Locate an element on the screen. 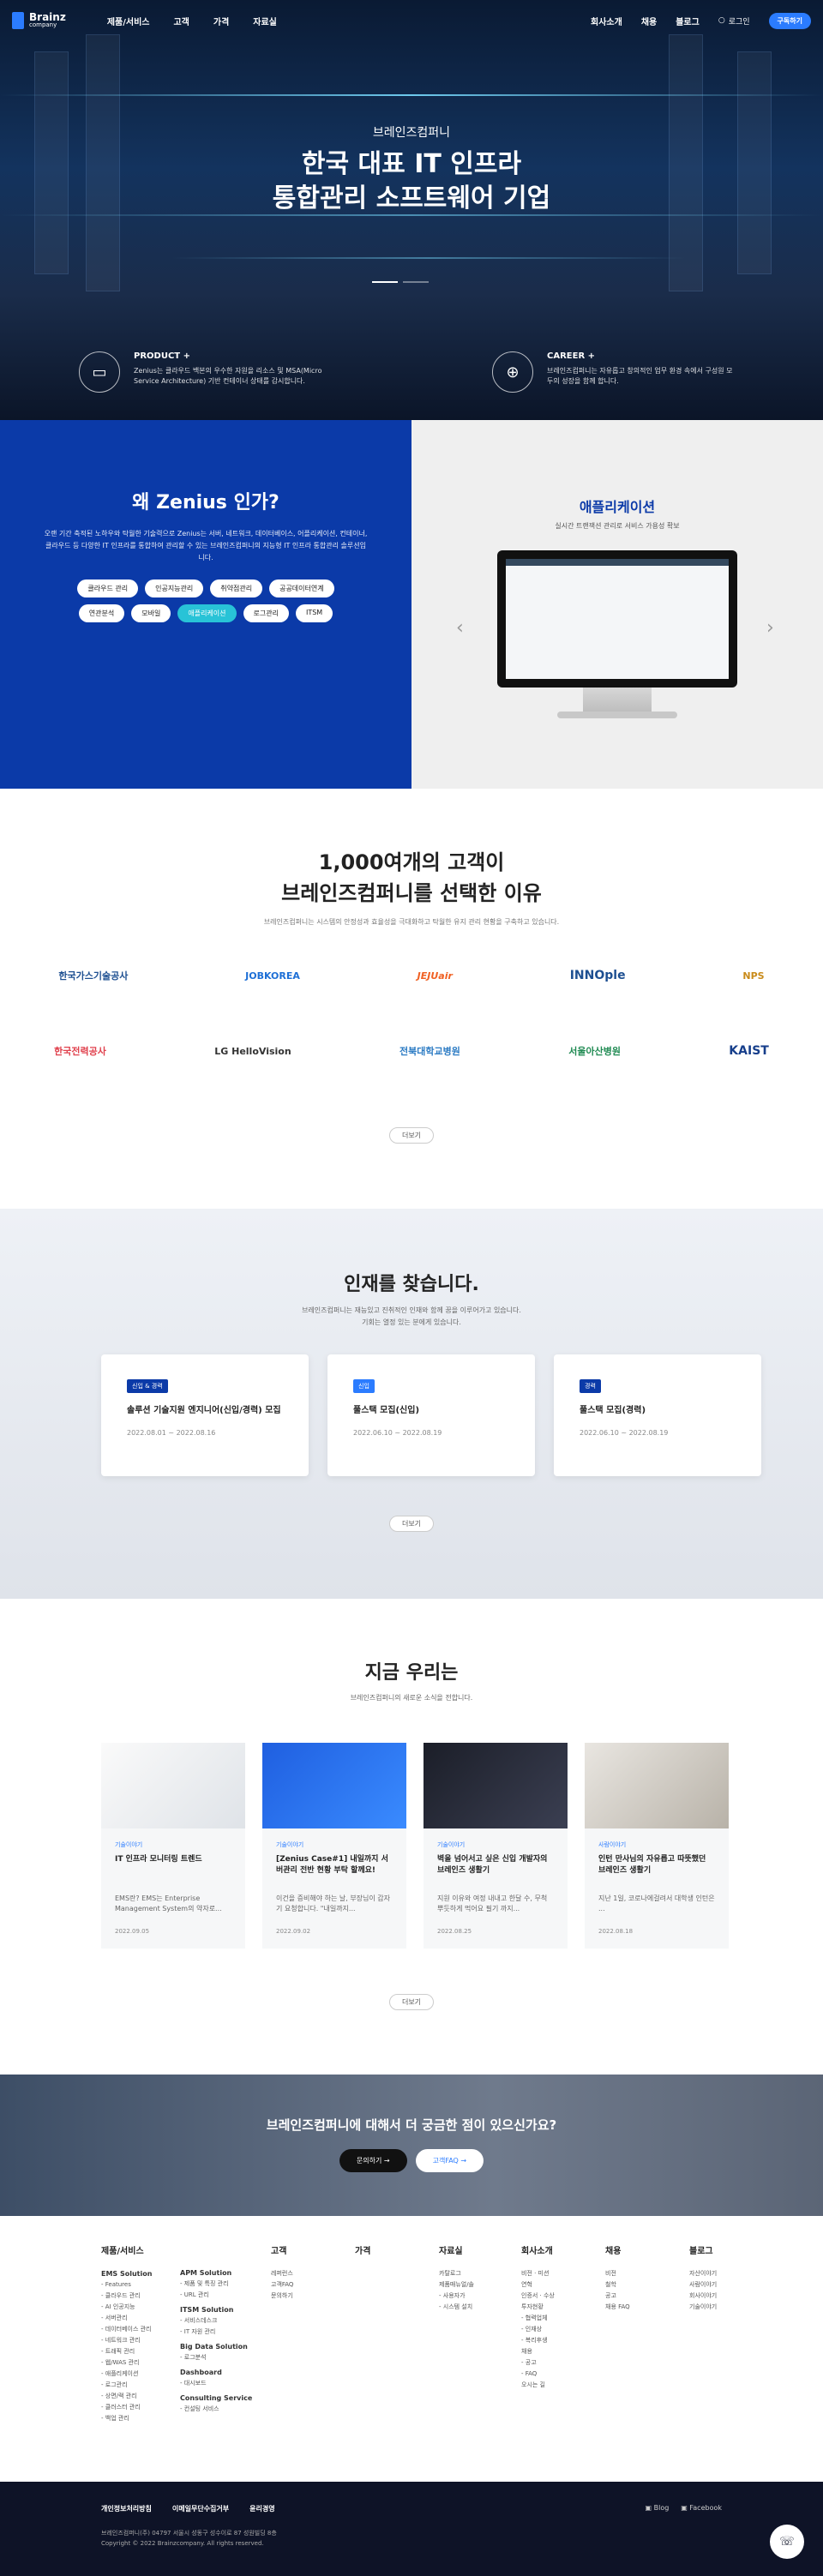  footer-link: 기술이야기 is located at coordinates (703, 2307).